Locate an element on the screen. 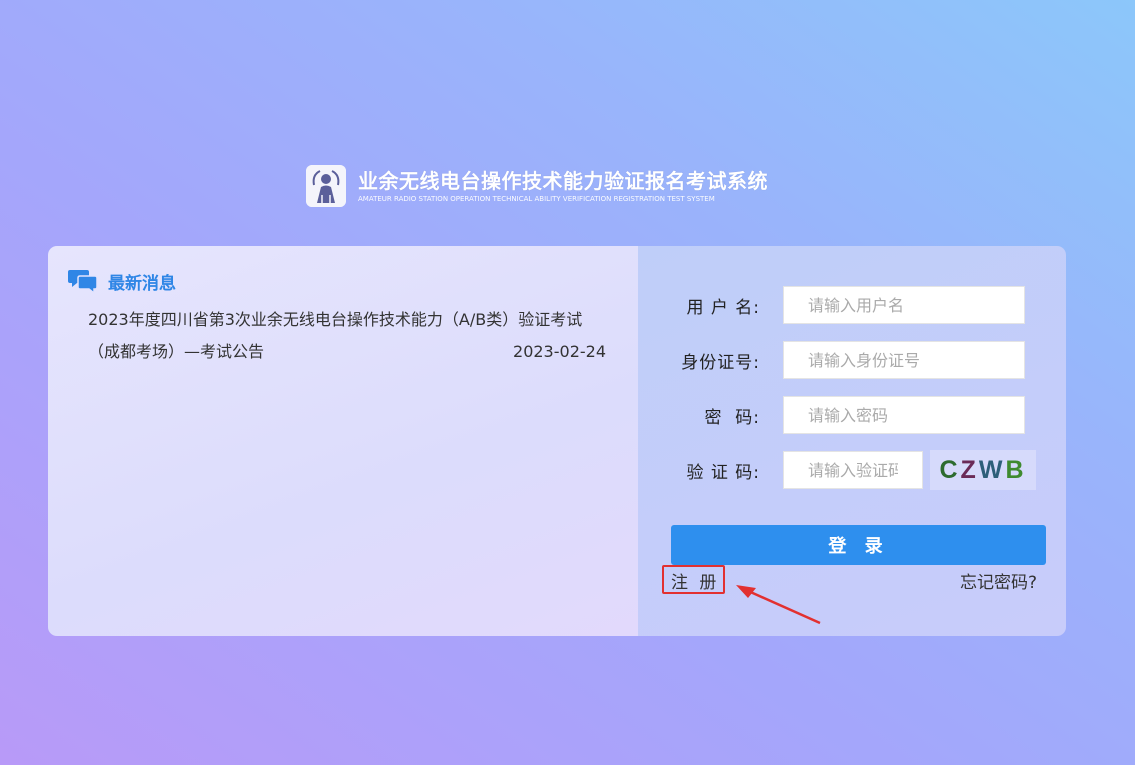 The width and height of the screenshot is (1135, 765). captcha-label: 验 证 码: is located at coordinates (723, 472).